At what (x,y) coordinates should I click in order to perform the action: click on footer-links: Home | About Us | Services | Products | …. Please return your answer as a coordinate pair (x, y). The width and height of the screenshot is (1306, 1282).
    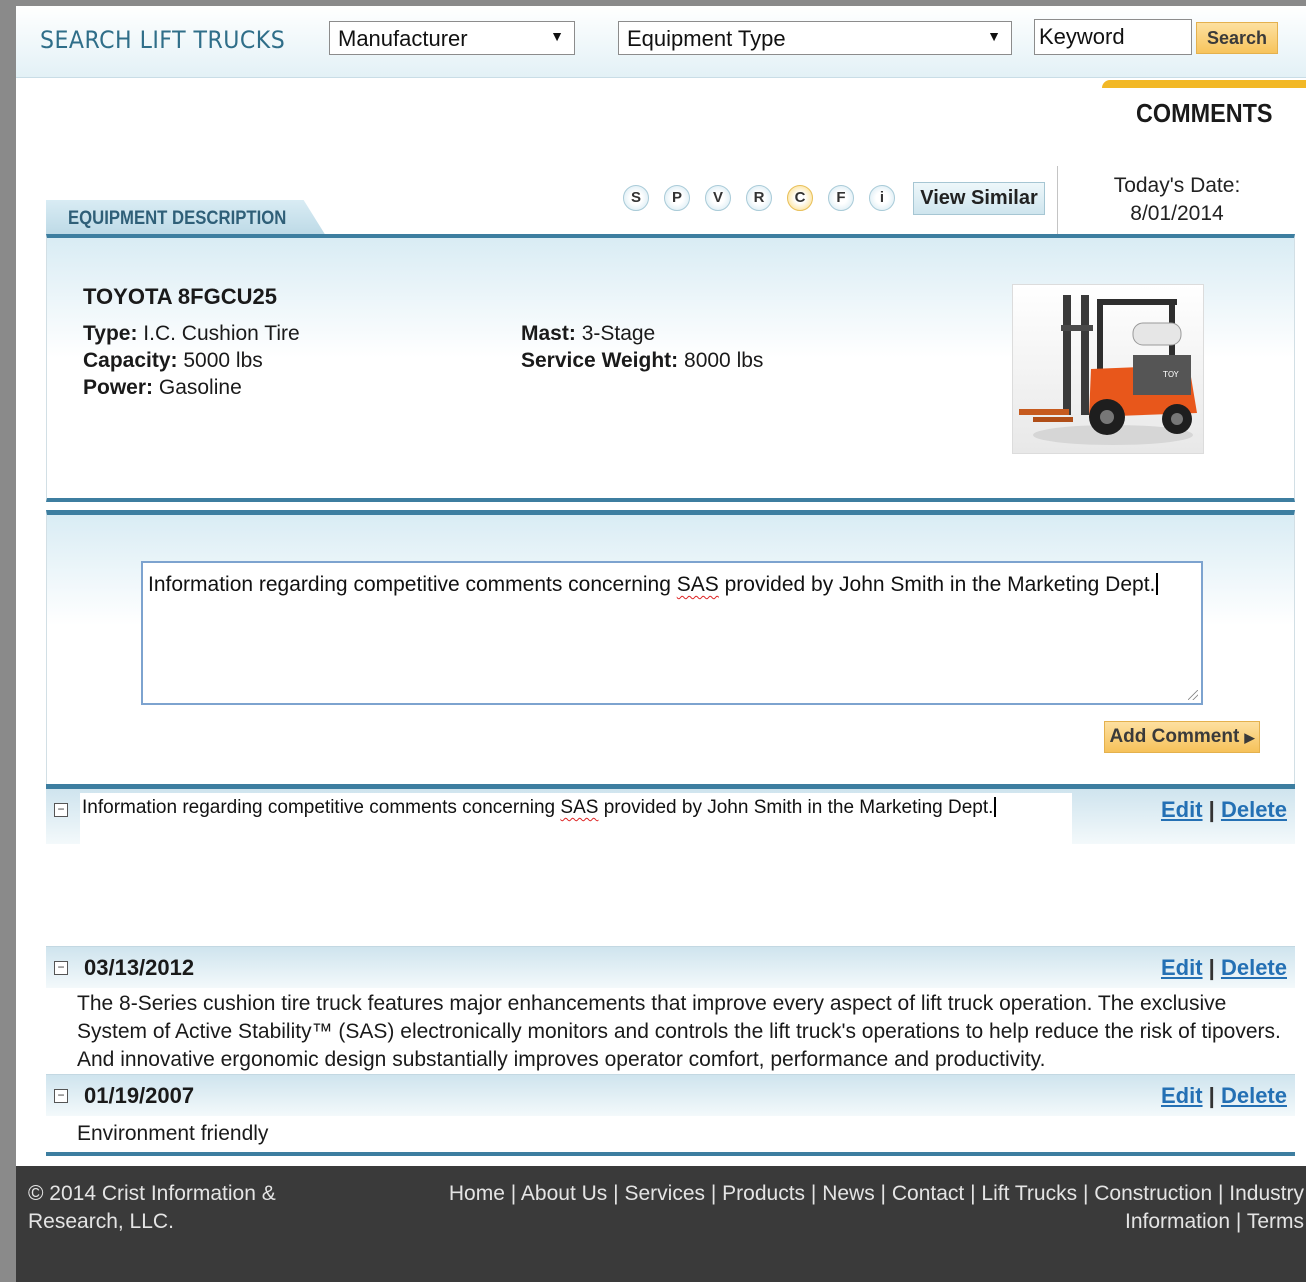
    Looking at the image, I should click on (844, 1208).